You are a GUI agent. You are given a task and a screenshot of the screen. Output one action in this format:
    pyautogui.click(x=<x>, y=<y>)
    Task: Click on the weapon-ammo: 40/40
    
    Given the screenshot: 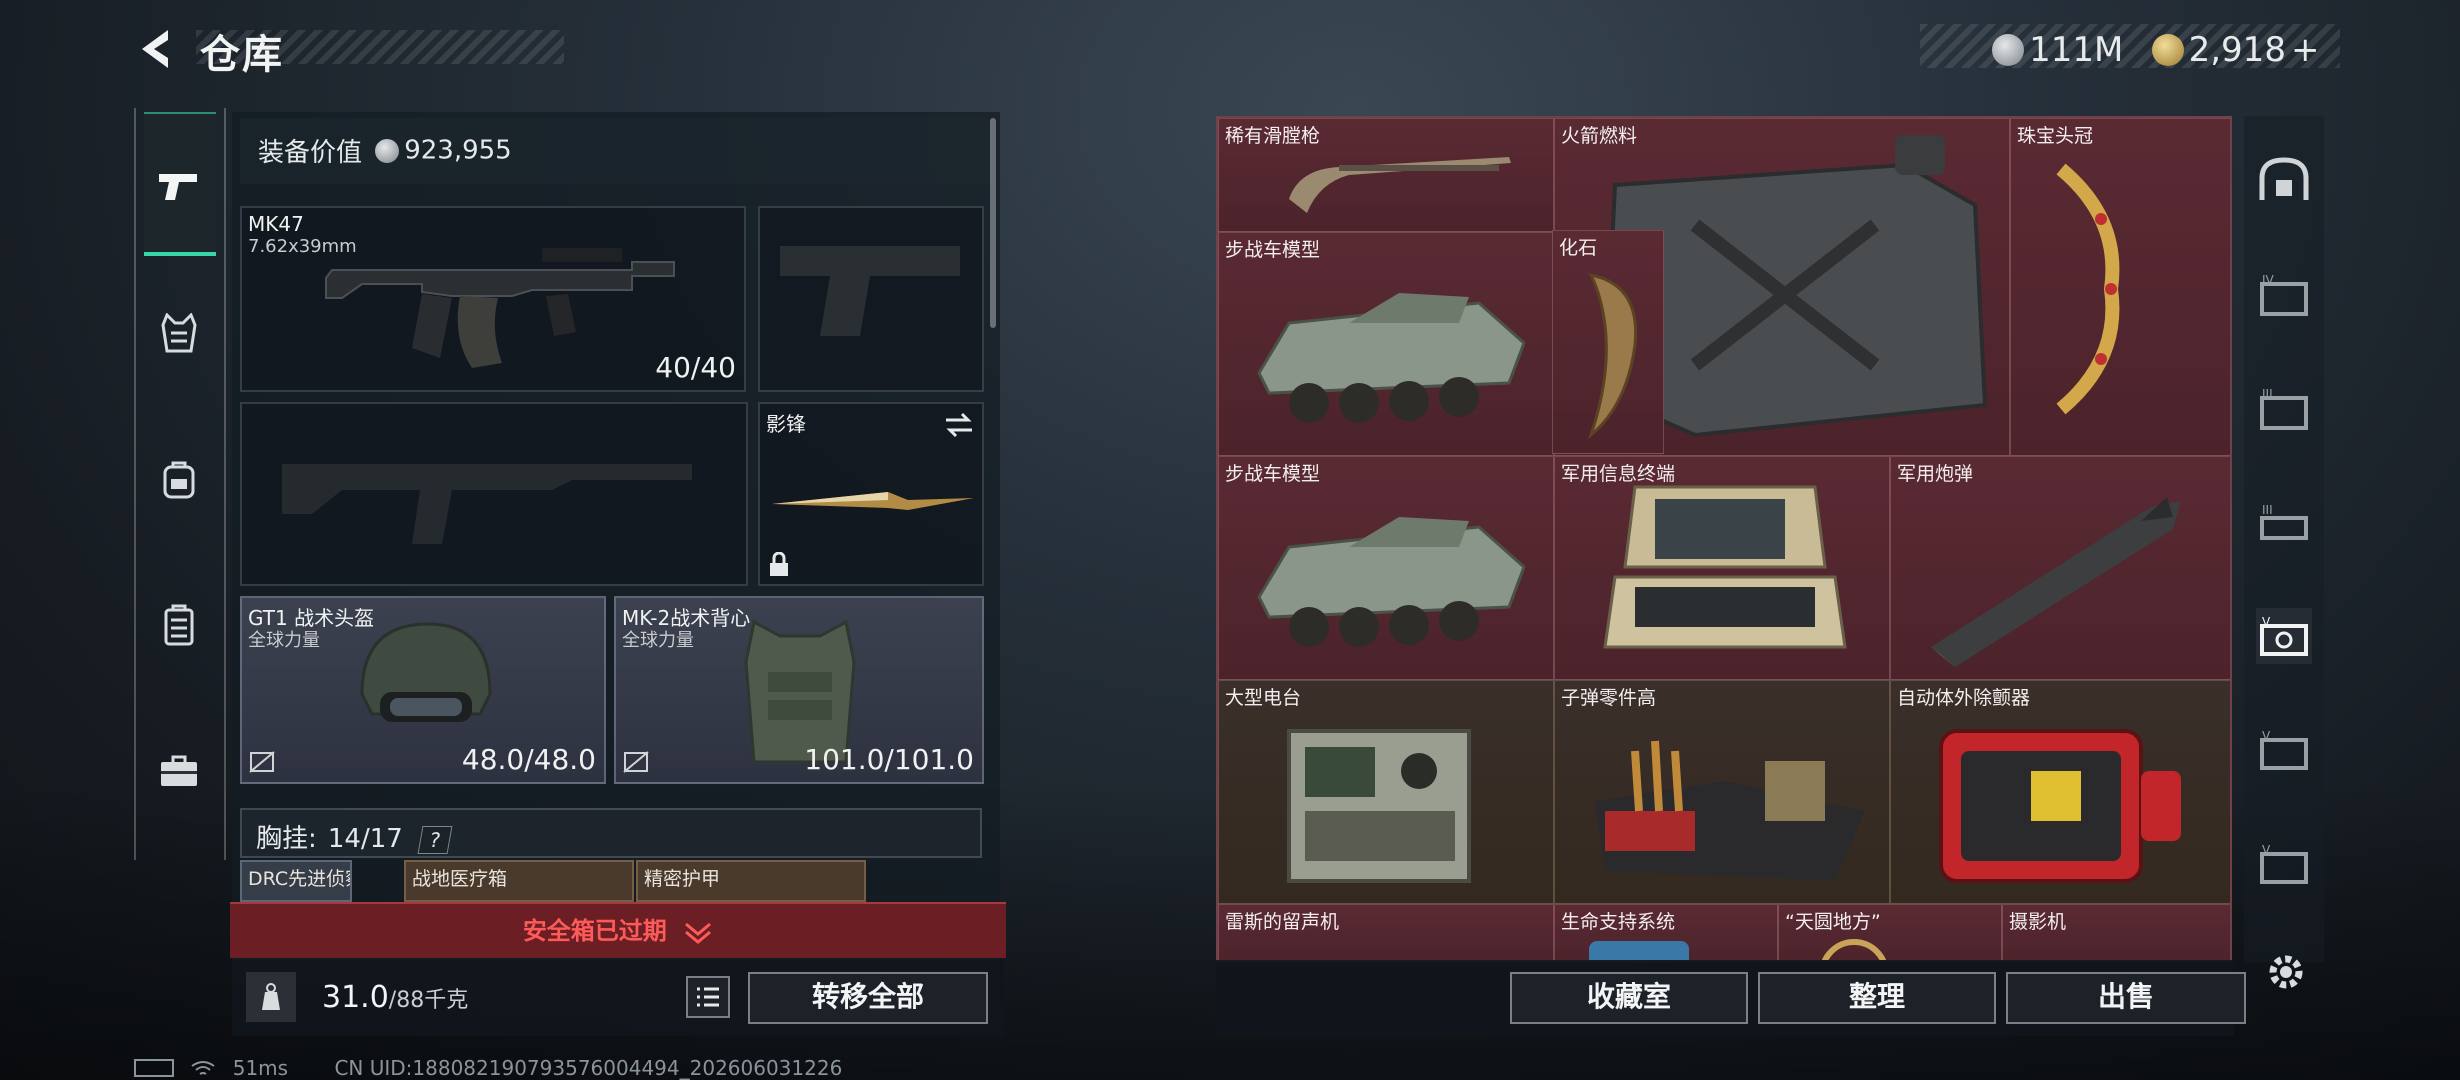 What is the action you would take?
    pyautogui.click(x=695, y=367)
    